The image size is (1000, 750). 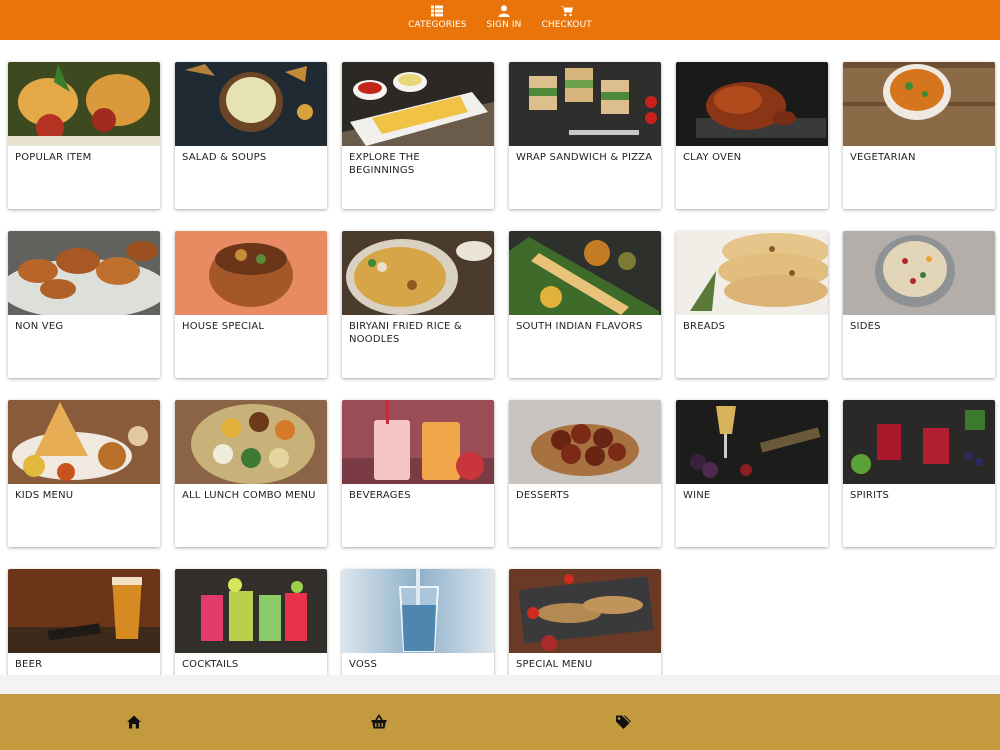 What do you see at coordinates (418, 611) in the screenshot?
I see `water-glass-photo` at bounding box center [418, 611].